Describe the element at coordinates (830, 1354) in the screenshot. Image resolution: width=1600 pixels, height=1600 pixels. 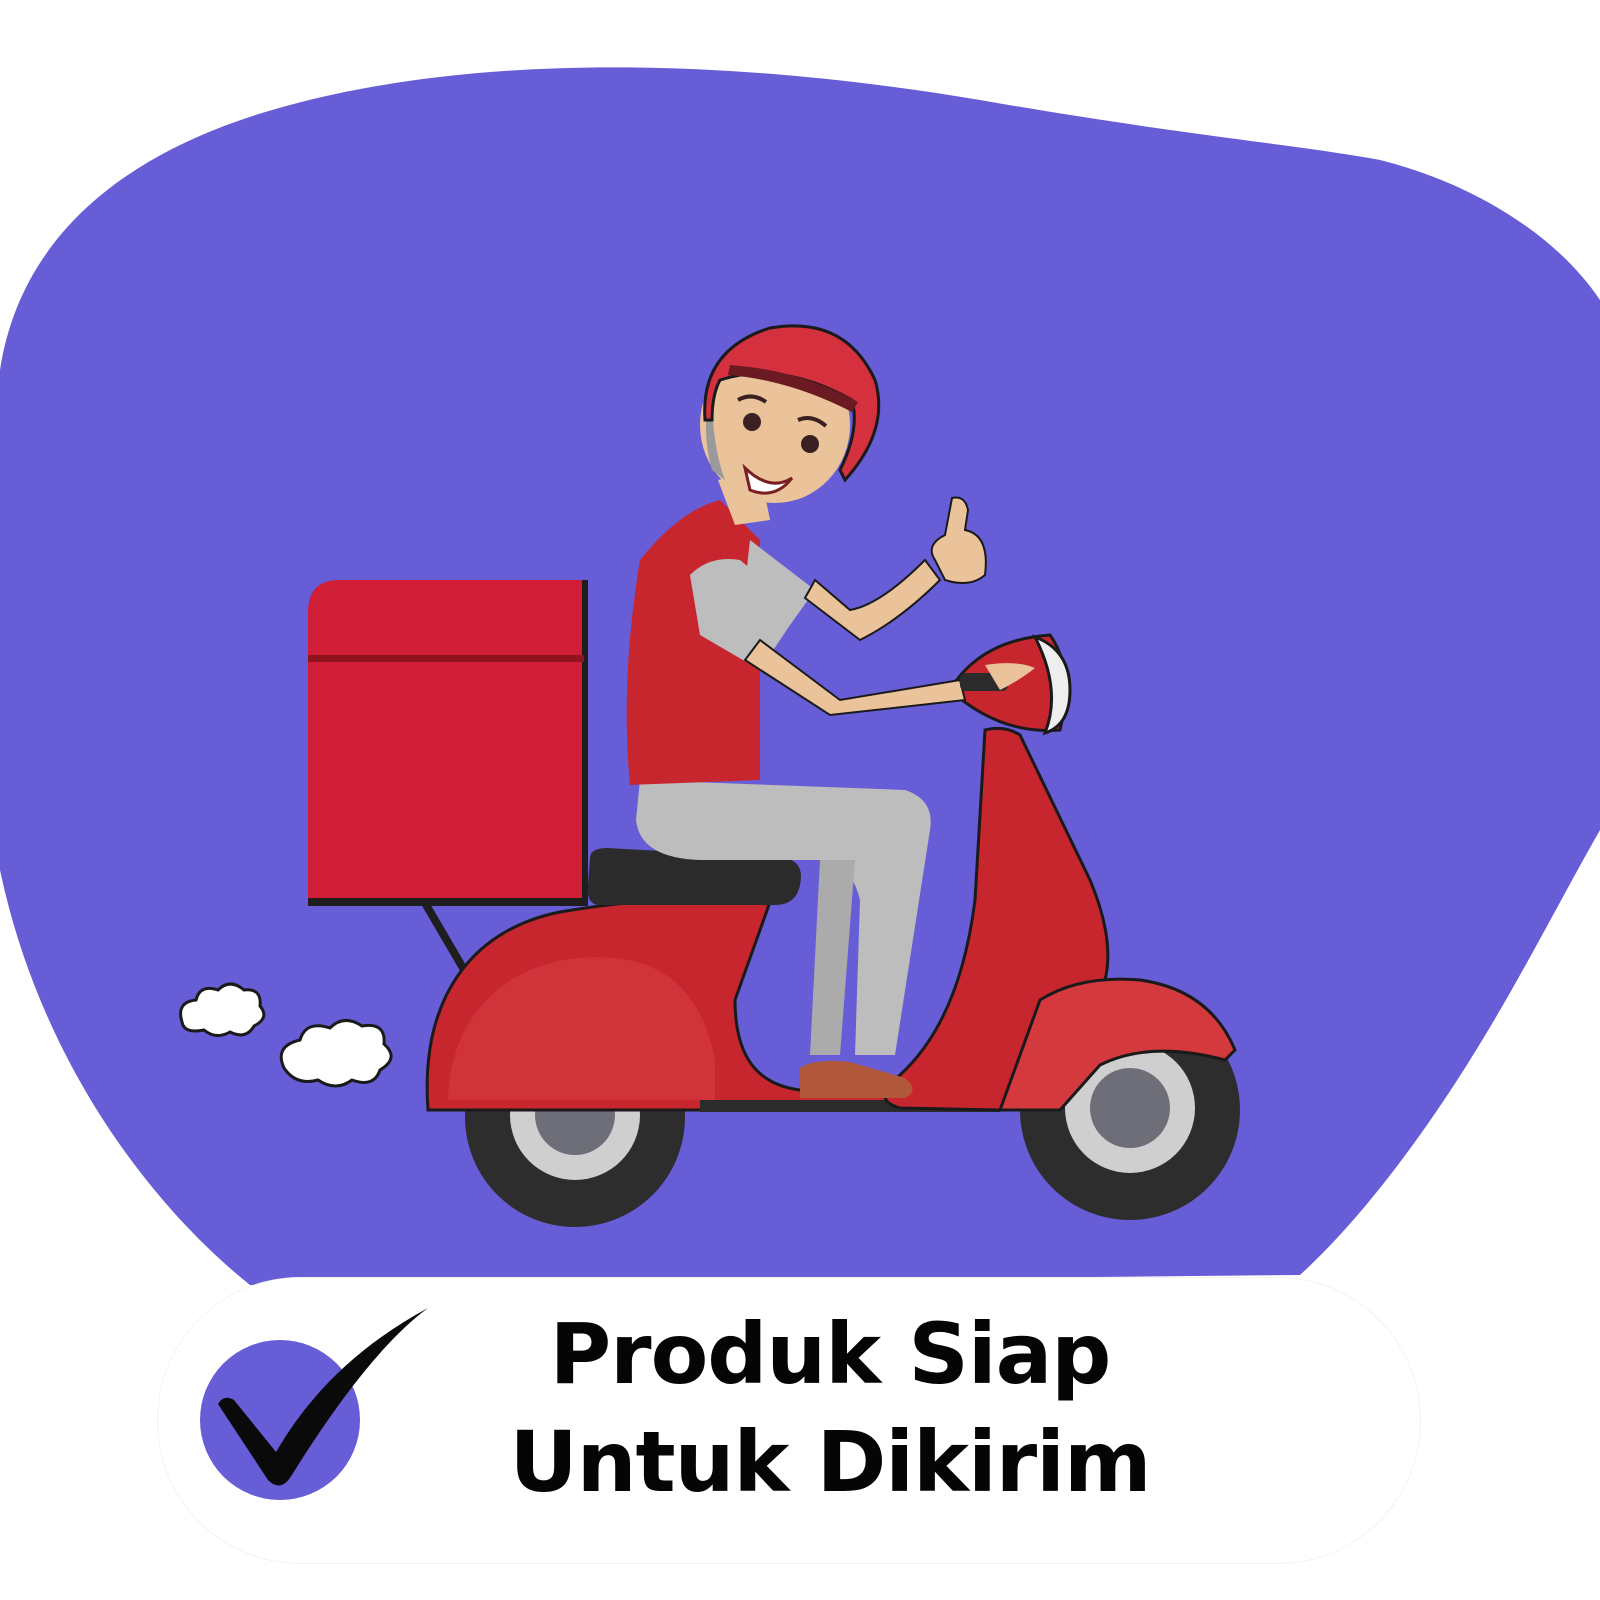
I see `caption-line-1: Produk Siap` at that location.